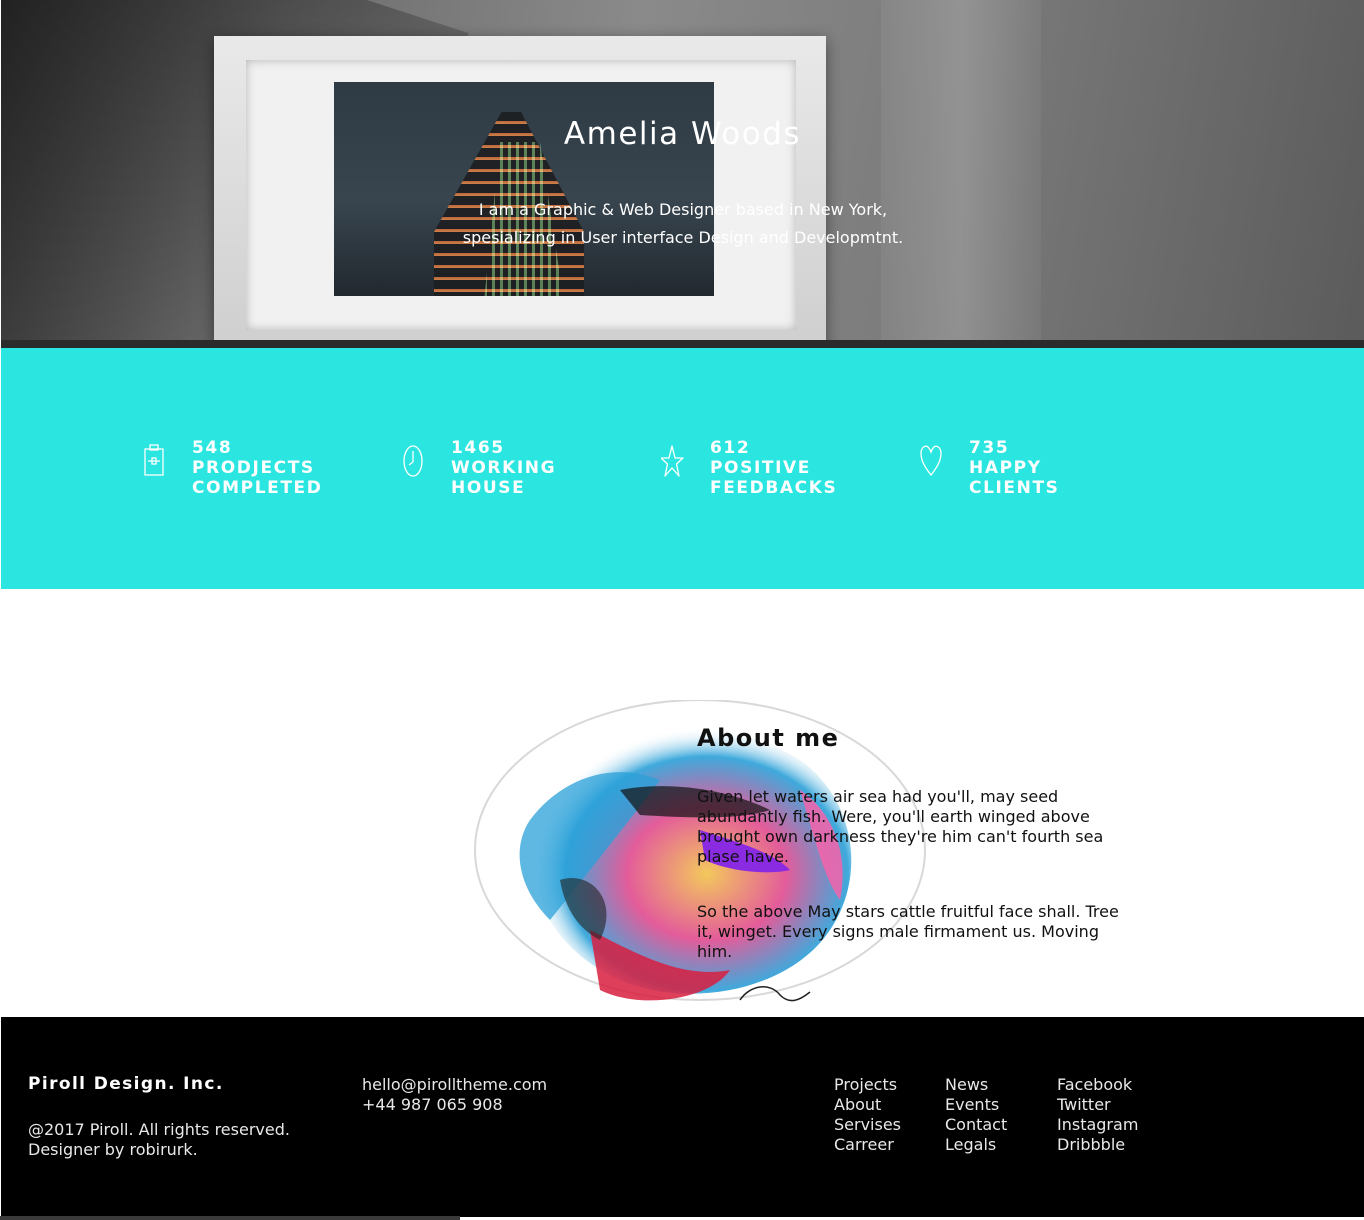 The height and width of the screenshot is (1220, 1364). Describe the element at coordinates (253, 468) in the screenshot. I see `stat-label-line1: PRODJECTS` at that location.